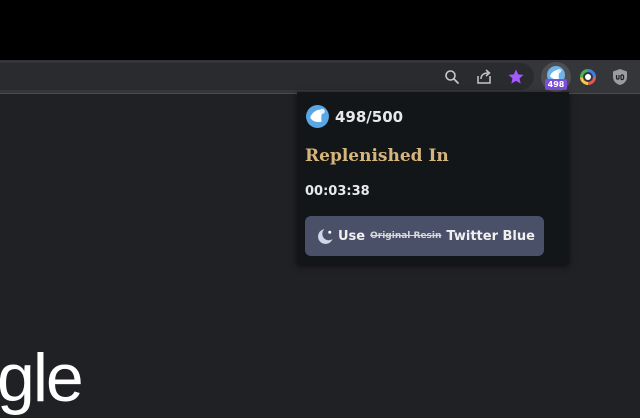 The image size is (640, 418). I want to click on star-icon, so click(516, 77).